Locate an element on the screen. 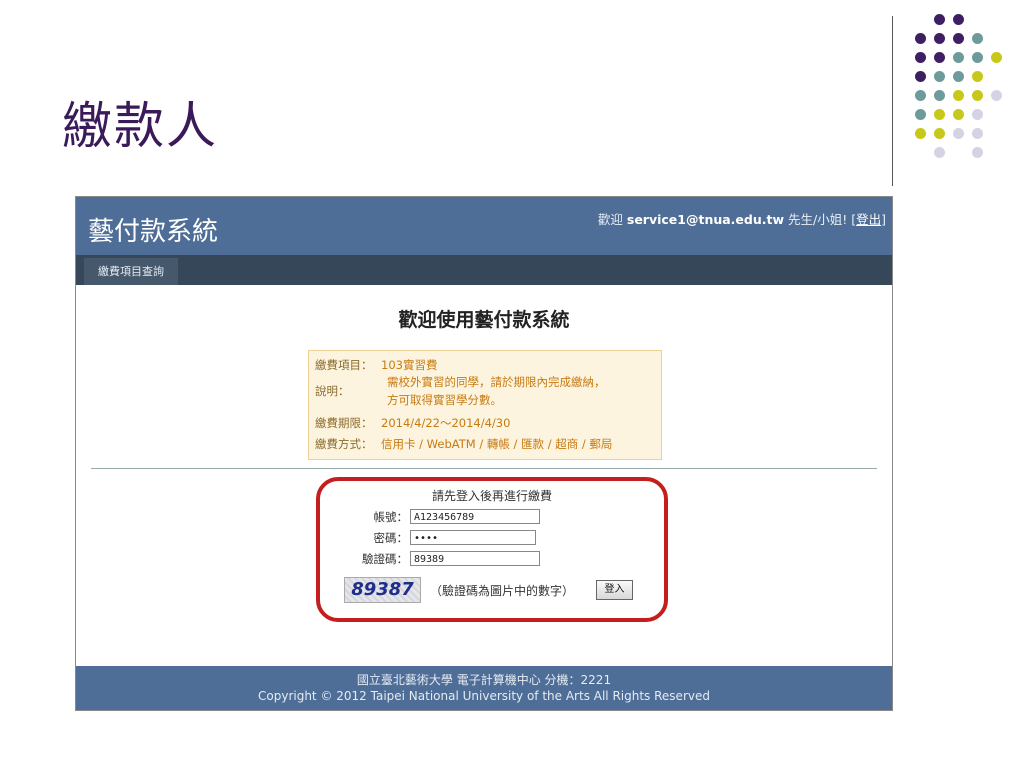  captcha-input: 89389 is located at coordinates (475, 558).